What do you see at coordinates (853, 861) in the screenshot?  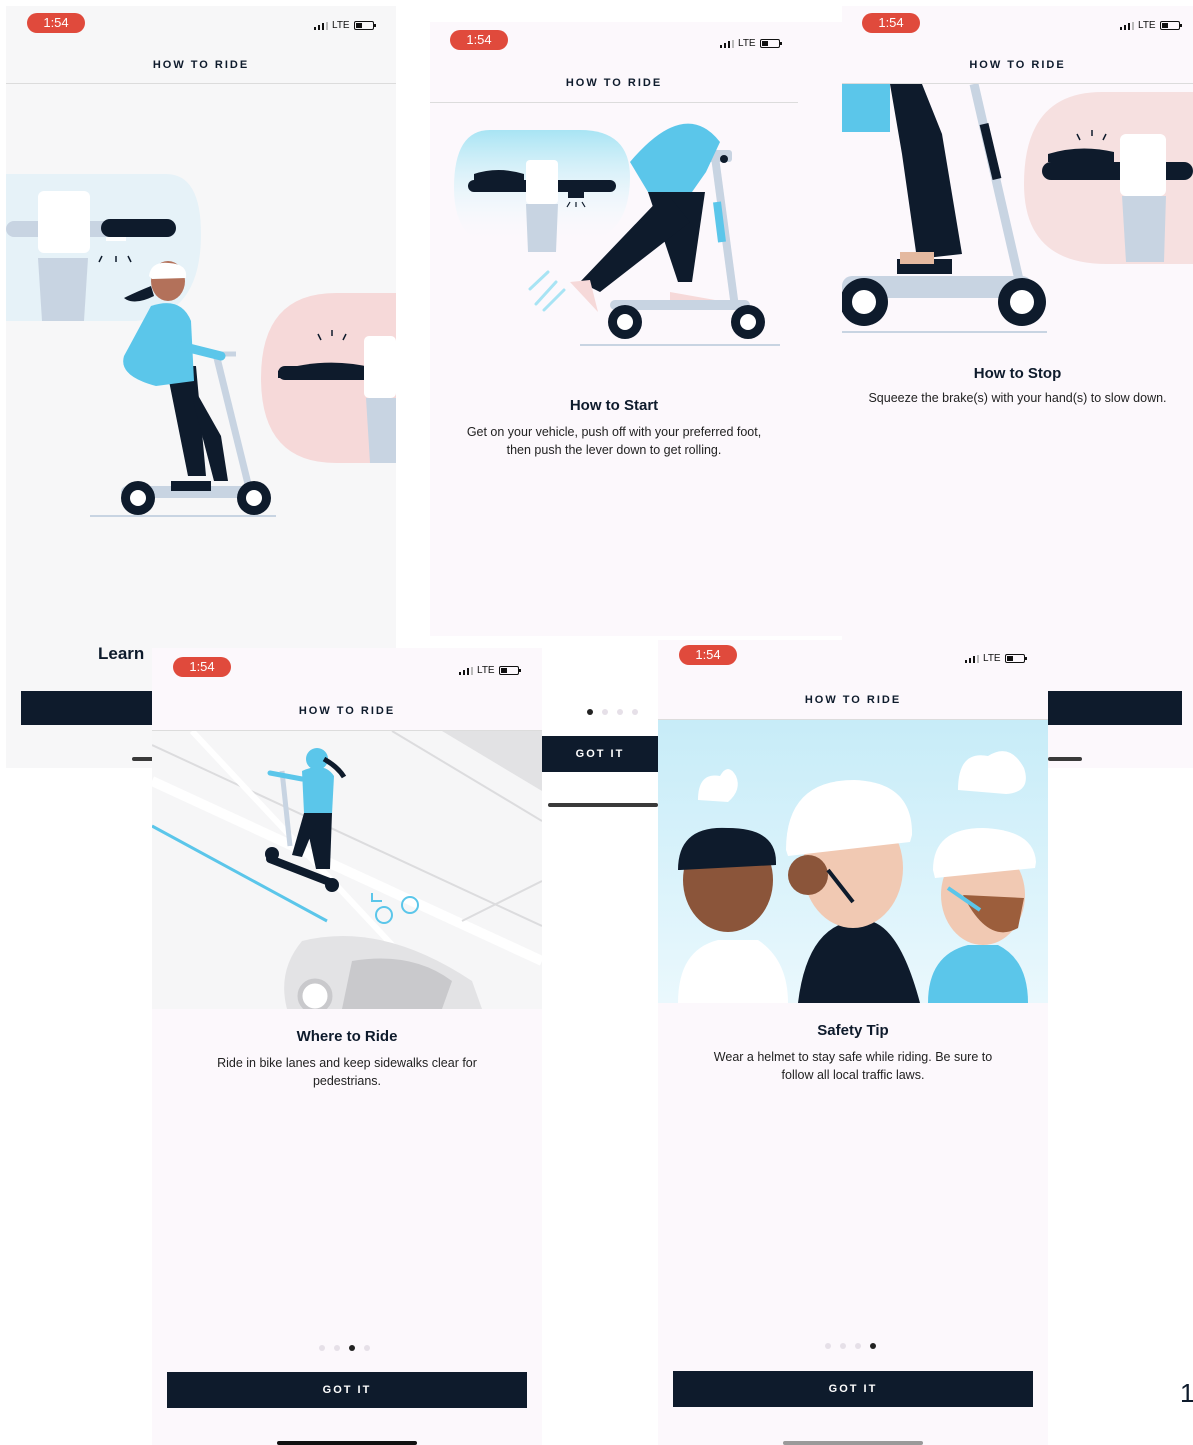 I see `helmets-illustration` at bounding box center [853, 861].